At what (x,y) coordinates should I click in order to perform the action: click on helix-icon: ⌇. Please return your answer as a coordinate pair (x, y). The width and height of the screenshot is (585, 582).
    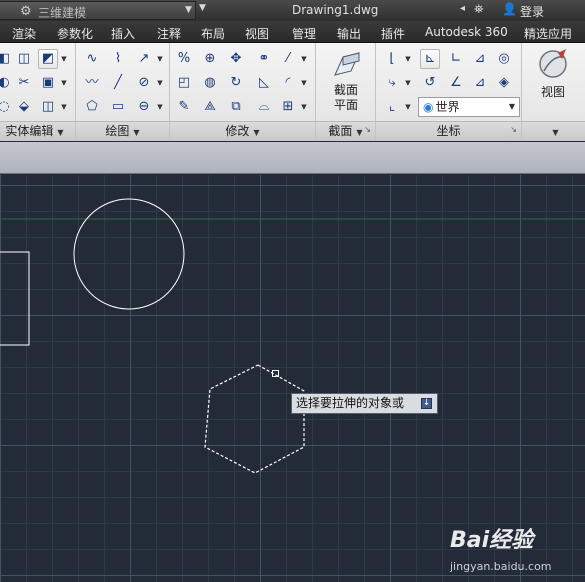
    Looking at the image, I should click on (118, 59).